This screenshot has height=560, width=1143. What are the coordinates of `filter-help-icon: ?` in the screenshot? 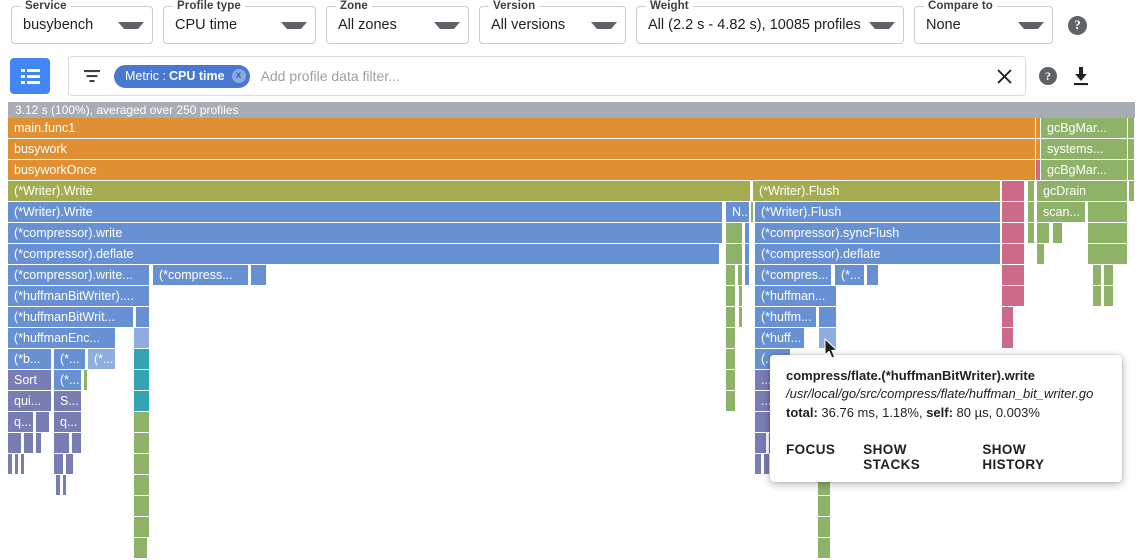 It's located at (1048, 76).